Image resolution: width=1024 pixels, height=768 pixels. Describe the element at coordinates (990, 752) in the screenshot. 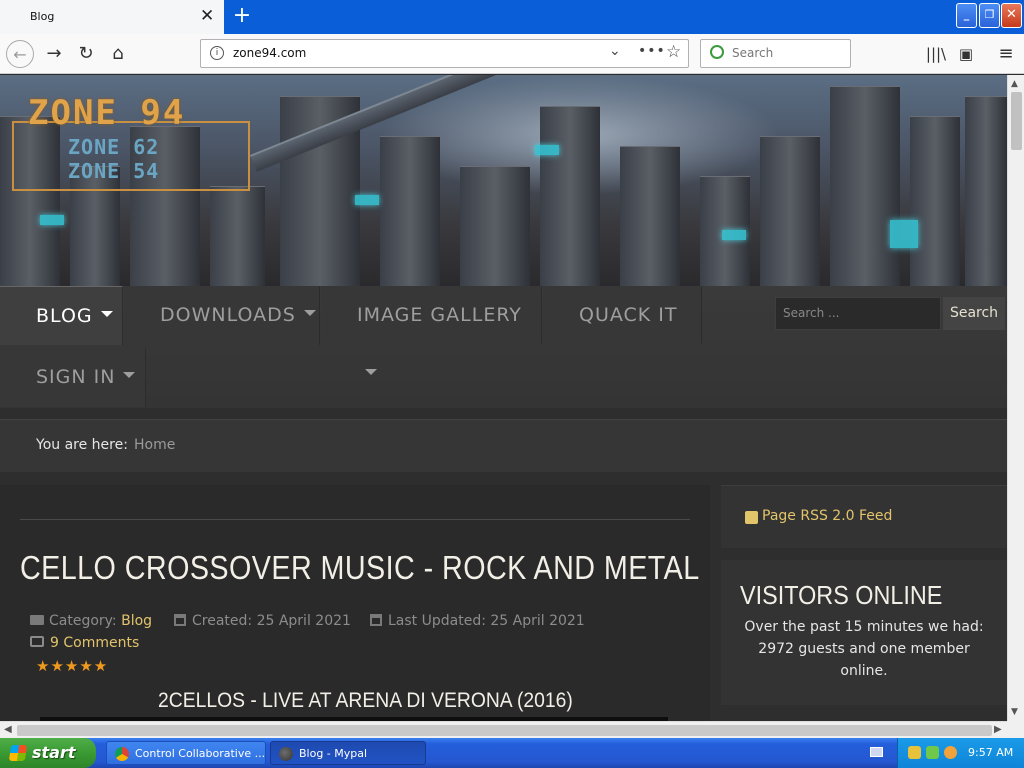

I see `clock: 9:57 AM` at that location.